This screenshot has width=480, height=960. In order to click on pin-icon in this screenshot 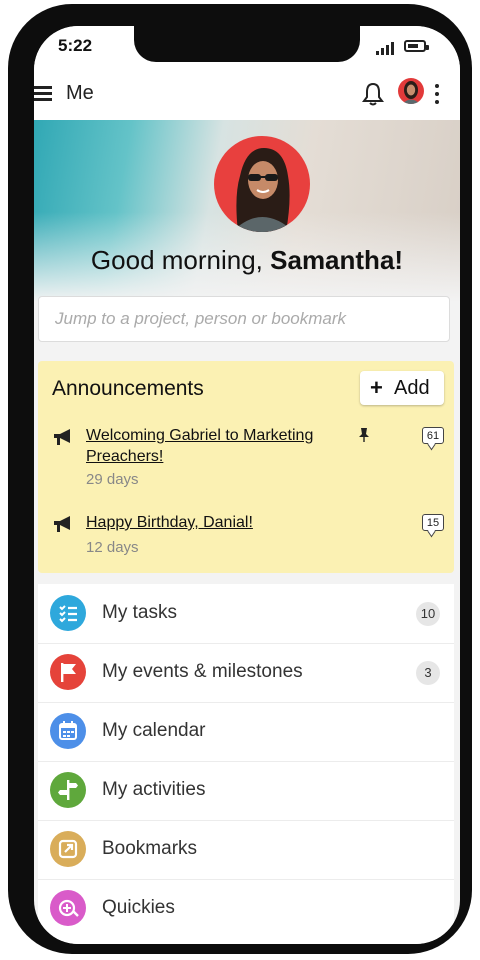, I will do `click(364, 435)`.